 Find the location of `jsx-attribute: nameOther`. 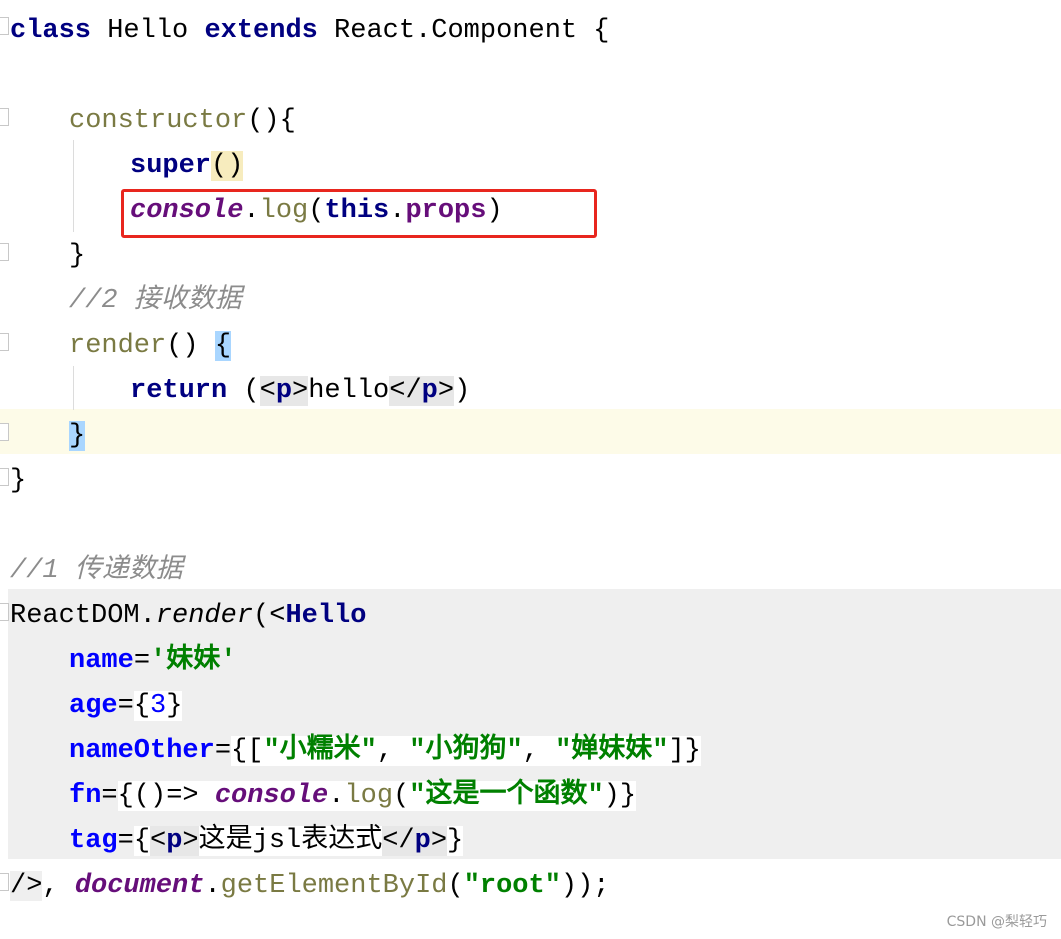

jsx-attribute: nameOther is located at coordinates (142, 751).